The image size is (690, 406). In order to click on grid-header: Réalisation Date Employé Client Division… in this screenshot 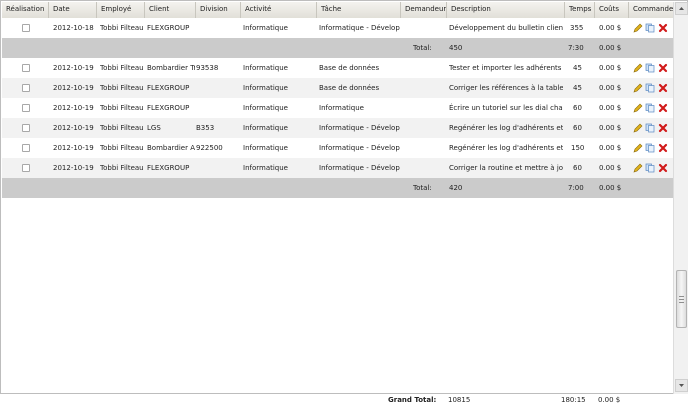, I will do `click(337, 10)`.